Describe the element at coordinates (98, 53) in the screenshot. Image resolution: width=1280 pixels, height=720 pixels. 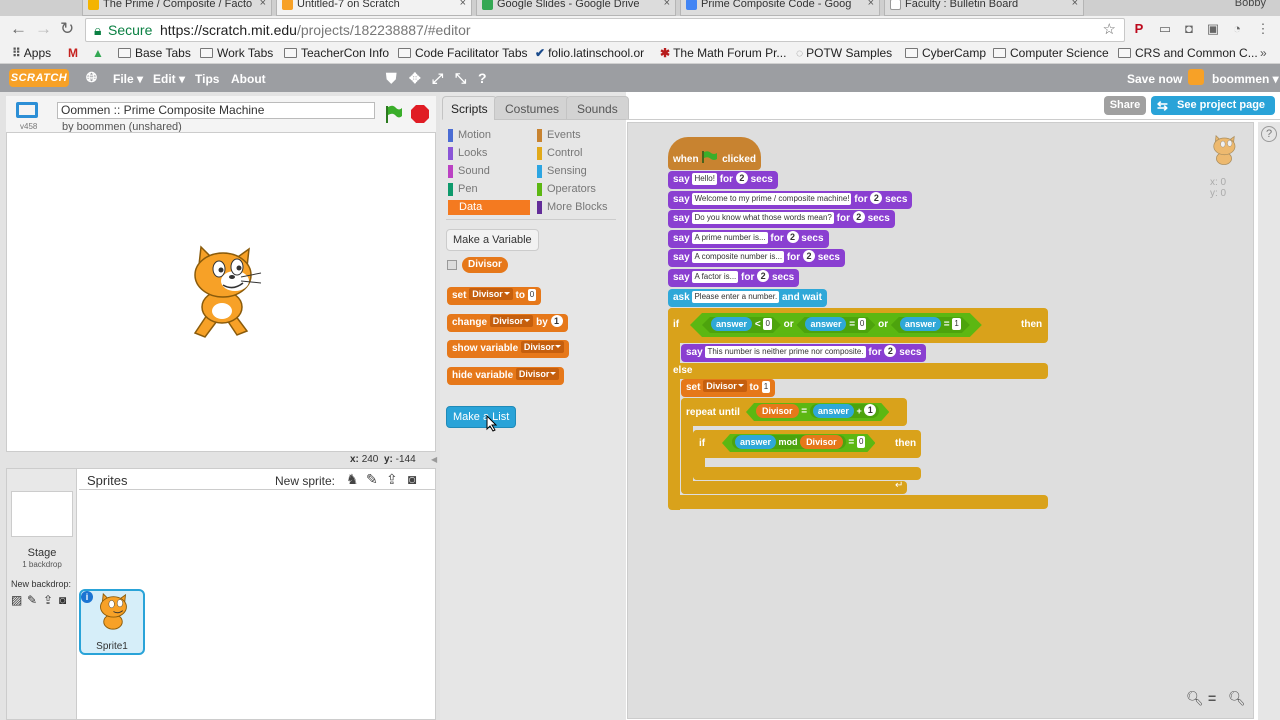
I see `drive-icon: ▲` at that location.